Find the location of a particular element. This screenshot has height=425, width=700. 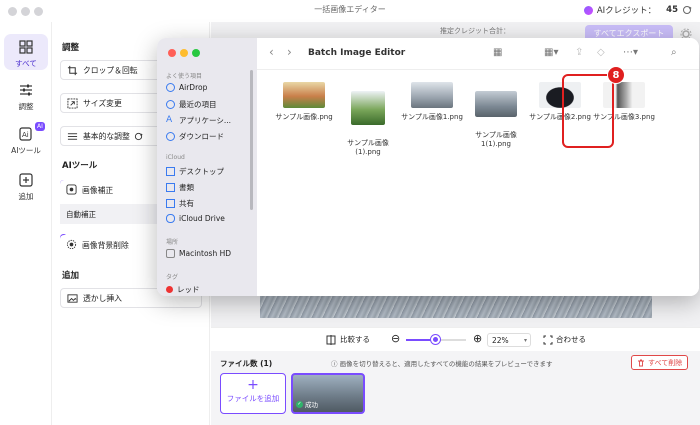

fit-button: 合わせる is located at coordinates (564, 339).